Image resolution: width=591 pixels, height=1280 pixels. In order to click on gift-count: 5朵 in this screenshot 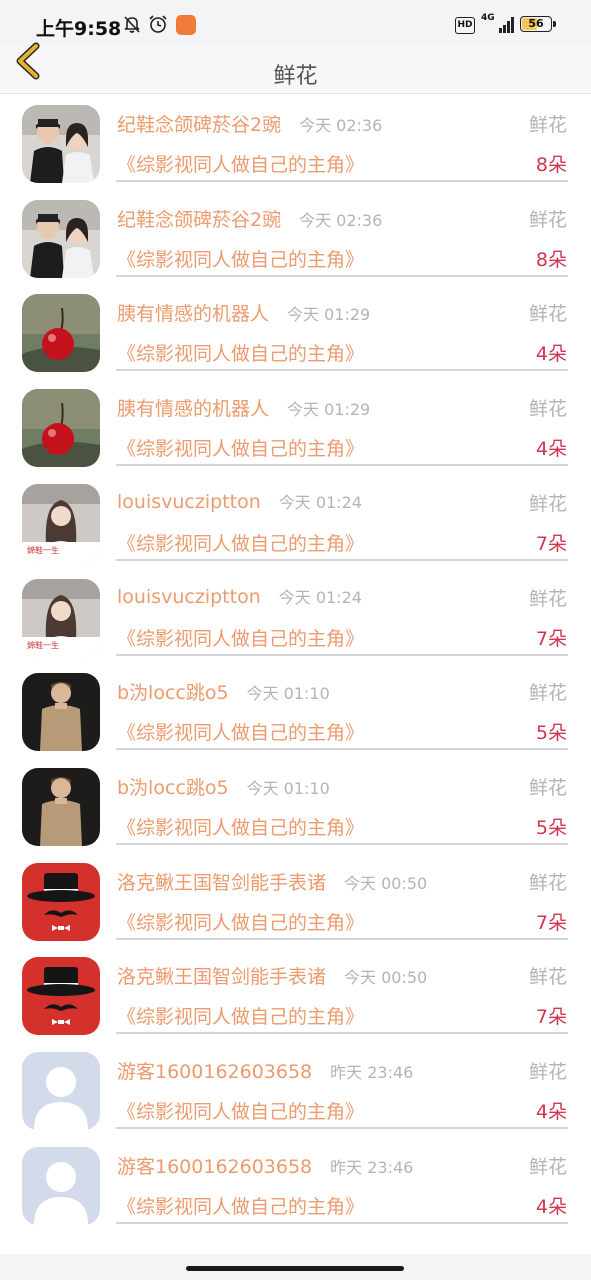, I will do `click(551, 827)`.